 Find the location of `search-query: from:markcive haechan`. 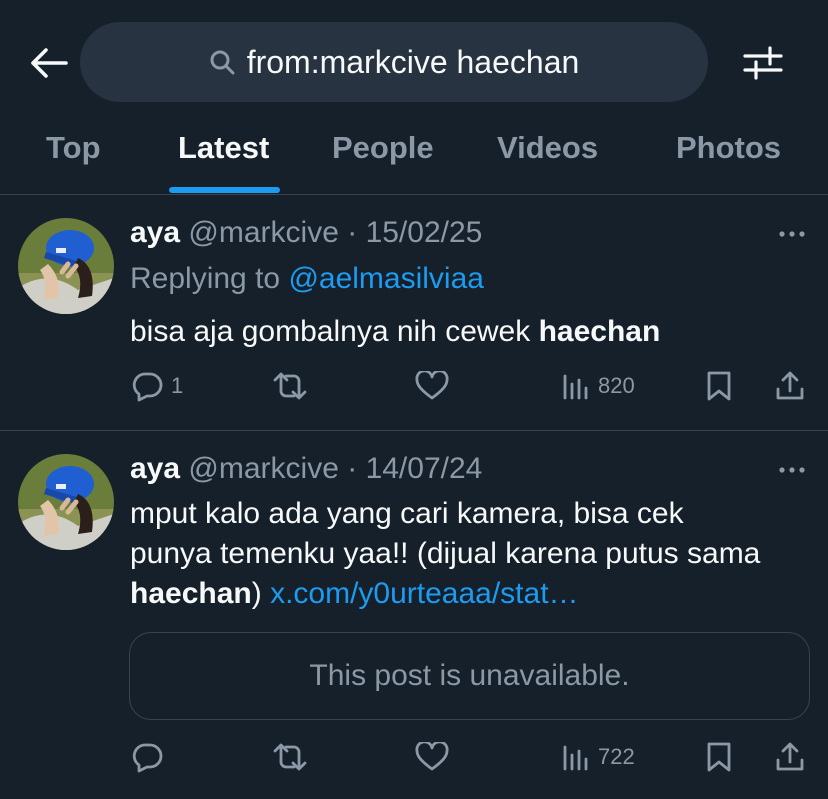

search-query: from:markcive haechan is located at coordinates (413, 61).